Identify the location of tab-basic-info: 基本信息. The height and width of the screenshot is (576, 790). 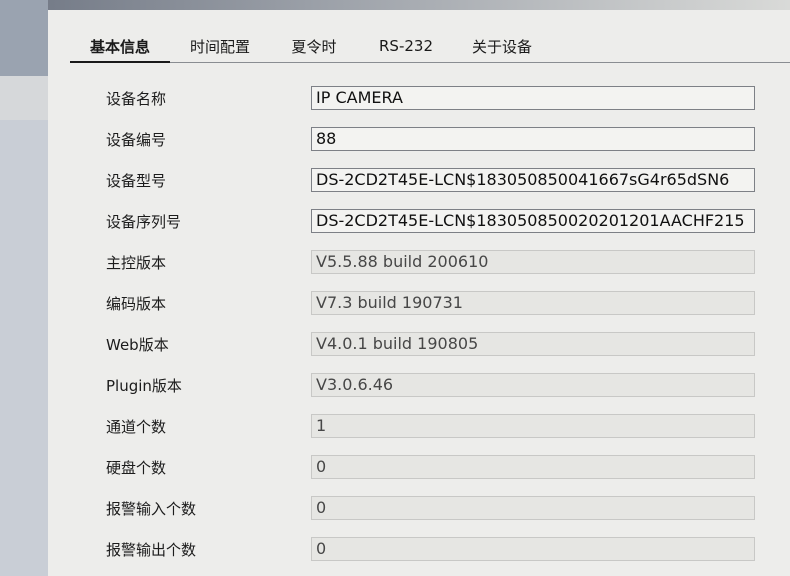
(120, 46).